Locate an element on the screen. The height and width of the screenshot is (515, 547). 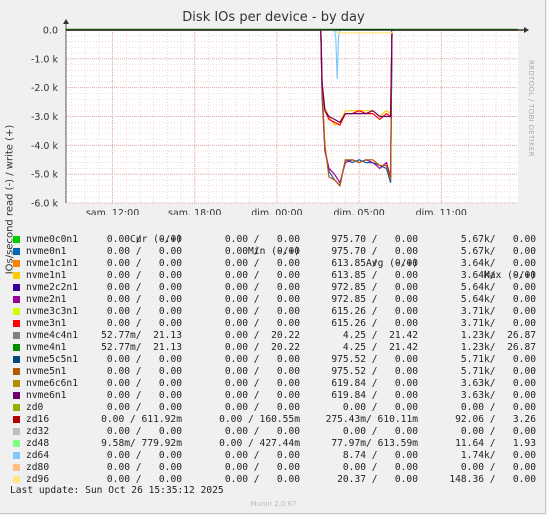
x-tick-label: dim. 00:00 is located at coordinates (276, 211).